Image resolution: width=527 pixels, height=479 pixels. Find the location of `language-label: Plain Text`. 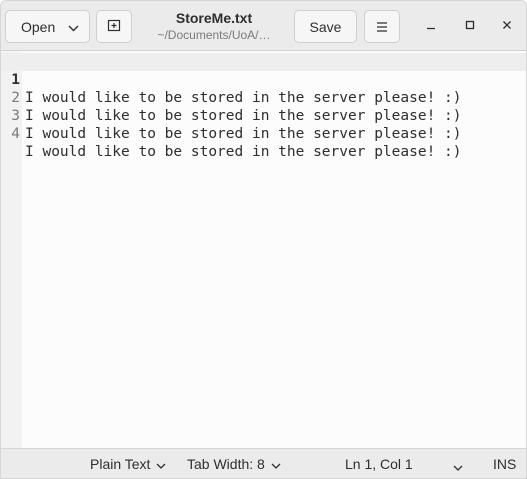

language-label: Plain Text is located at coordinates (120, 464).